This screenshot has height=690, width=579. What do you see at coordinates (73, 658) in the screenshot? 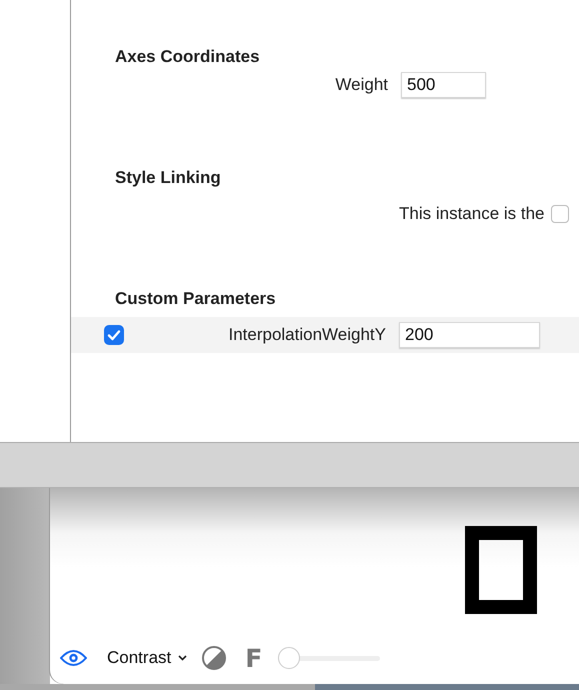
I see `eye-icon` at bounding box center [73, 658].